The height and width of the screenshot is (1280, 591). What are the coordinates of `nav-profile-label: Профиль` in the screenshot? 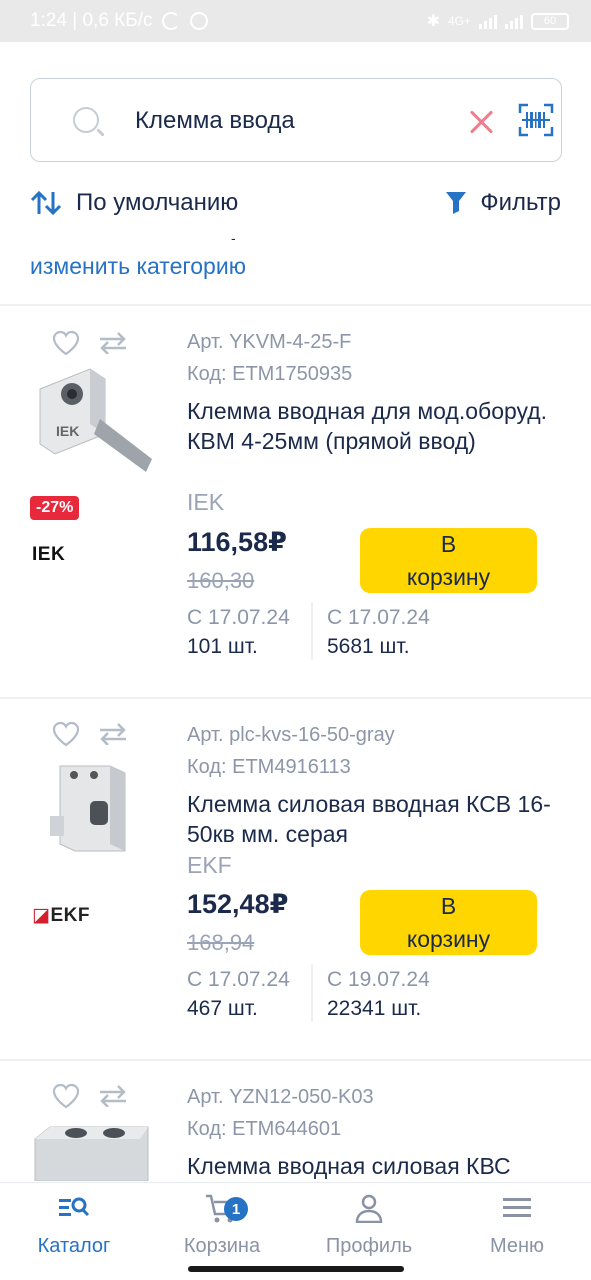 It's located at (369, 1246).